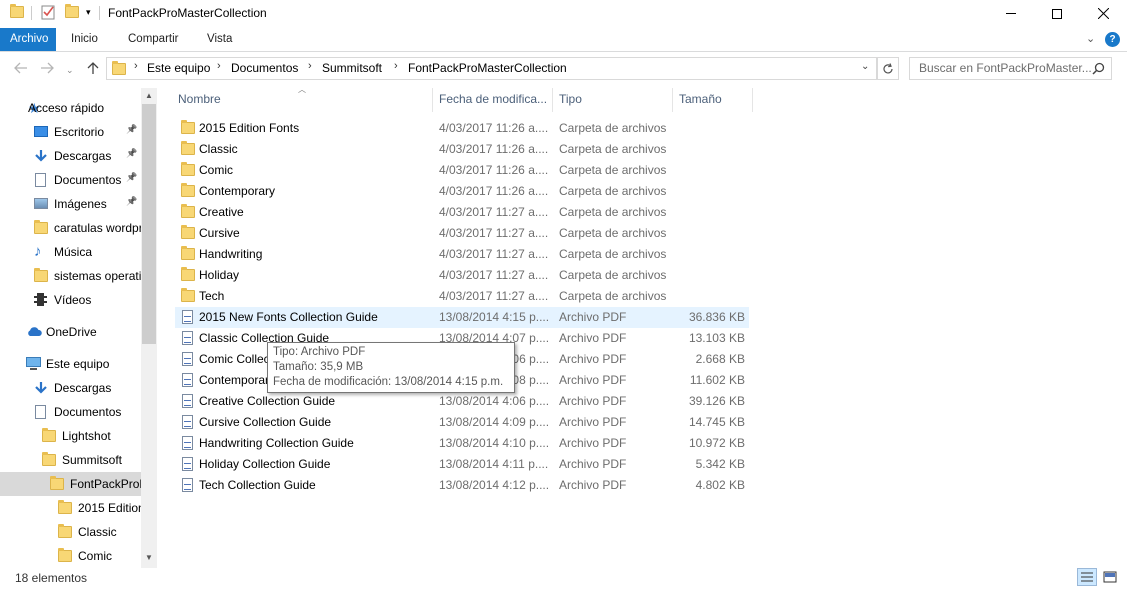 This screenshot has width=1127, height=589. What do you see at coordinates (153, 39) in the screenshot?
I see `tab-compartir: Compartir` at bounding box center [153, 39].